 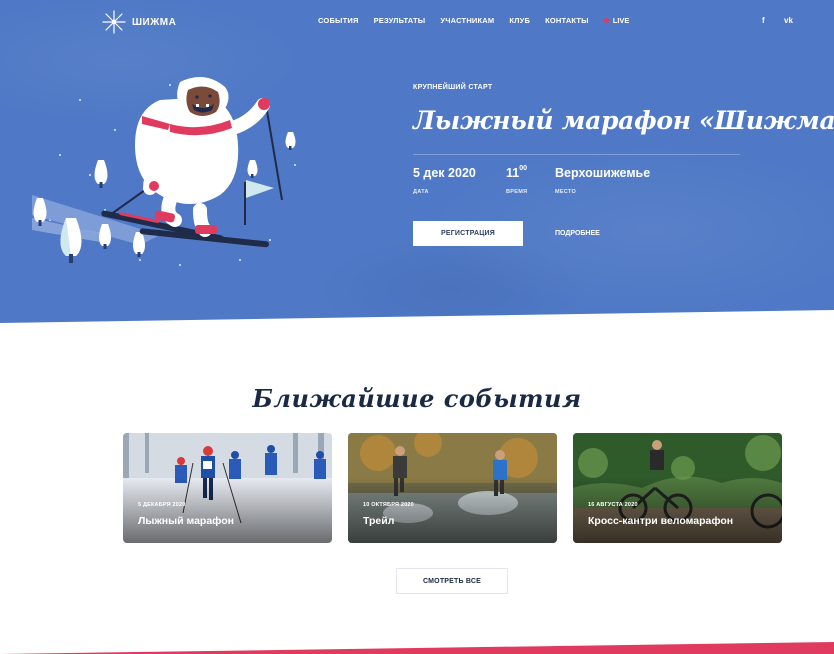 What do you see at coordinates (519, 20) in the screenshot?
I see `nav-item-club: КЛУБ` at bounding box center [519, 20].